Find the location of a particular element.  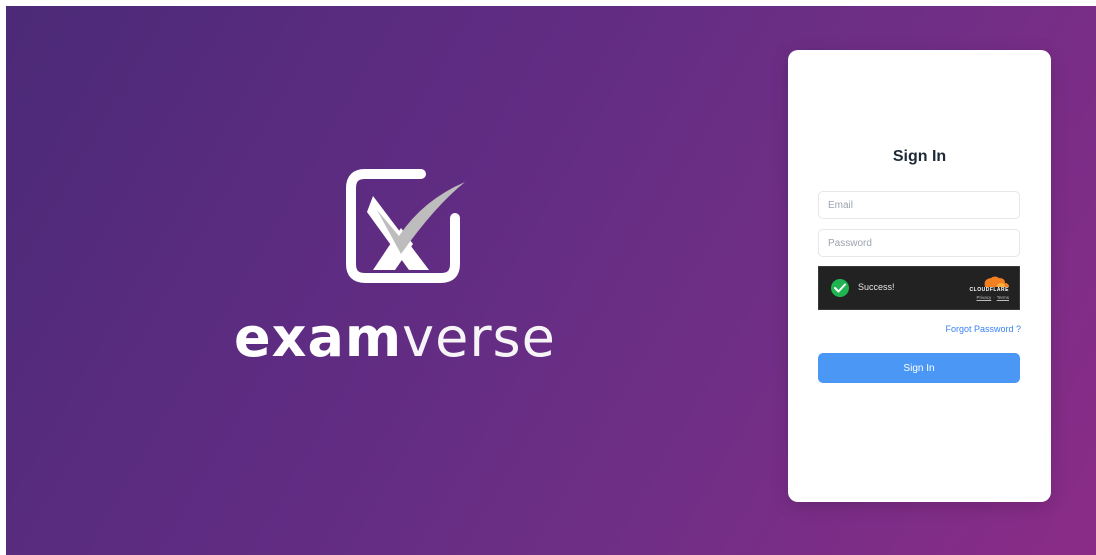

brand-block: examverse is located at coordinates (406, 276).